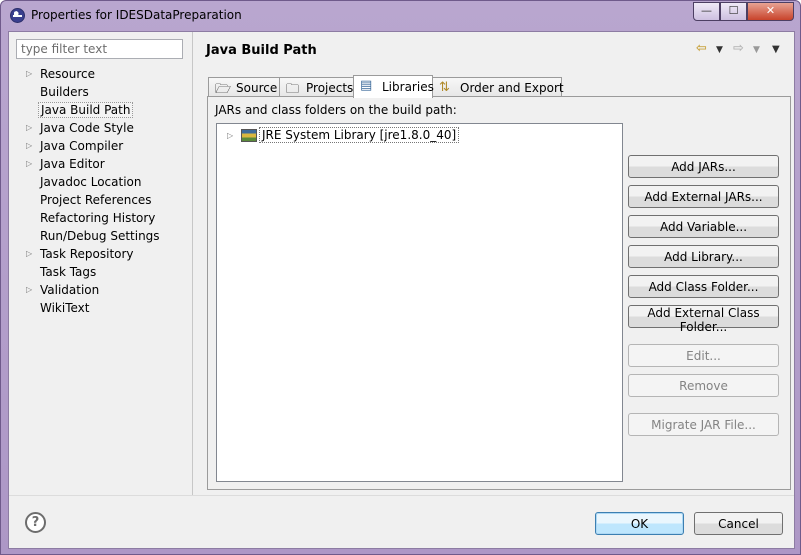 The image size is (801, 555). I want to click on nav-item-run-debug-settings: Run/Debug Settings, so click(100, 237).